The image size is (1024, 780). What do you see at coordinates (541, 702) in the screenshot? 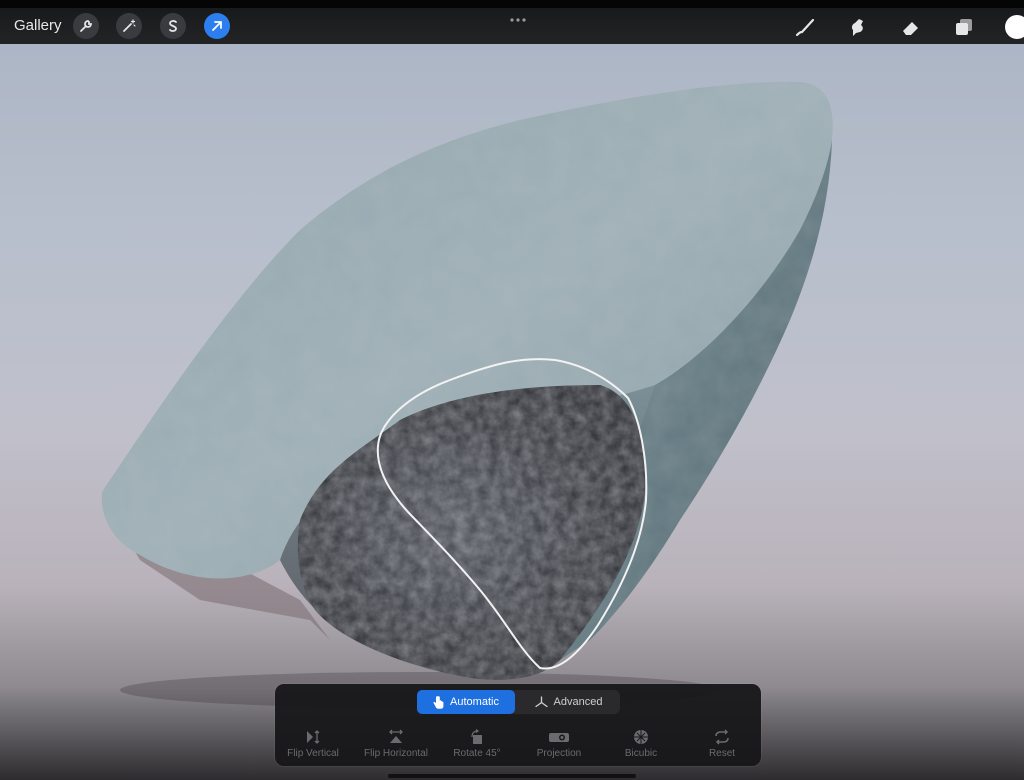
I see `advanced-warp-icon` at bounding box center [541, 702].